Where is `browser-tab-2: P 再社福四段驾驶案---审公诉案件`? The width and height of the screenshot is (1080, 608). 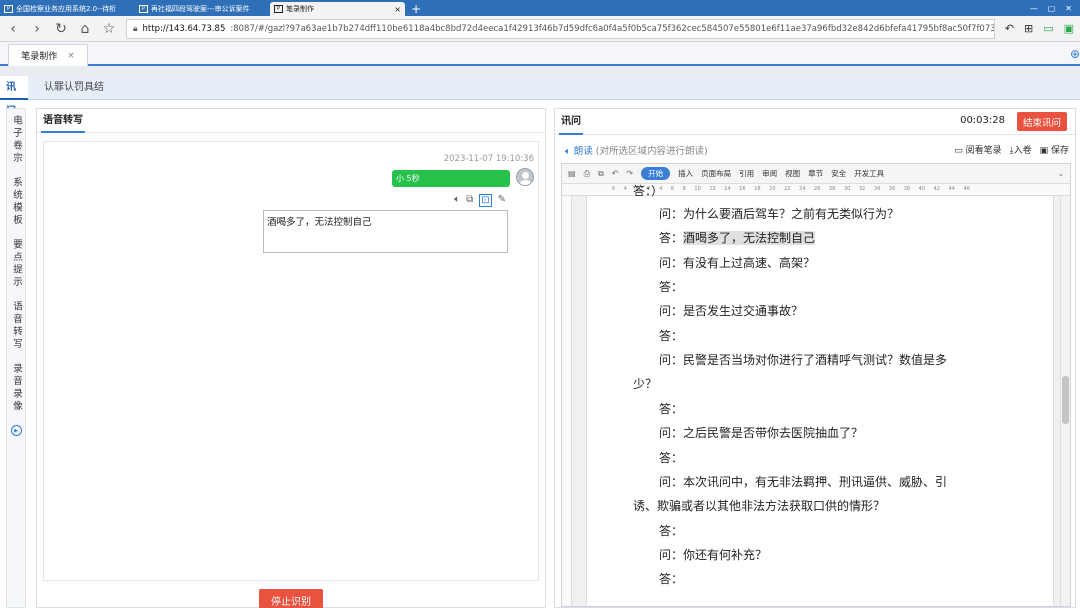 browser-tab-2: P 再社福四段驾驶案---审公诉案件 is located at coordinates (202, 9).